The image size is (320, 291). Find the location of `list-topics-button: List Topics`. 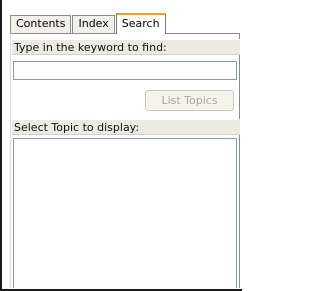

list-topics-button: List Topics is located at coordinates (189, 100).